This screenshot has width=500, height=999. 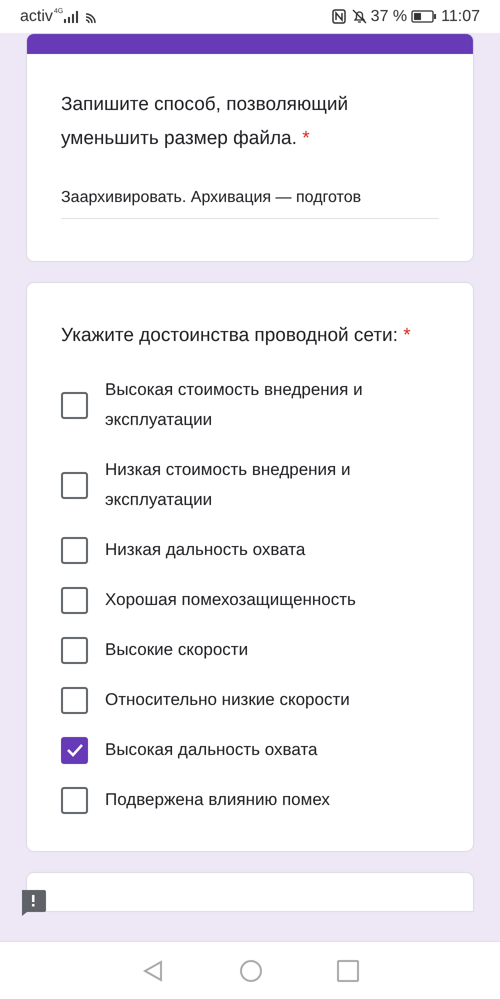 I want to click on bell-off-icon, so click(x=359, y=16).